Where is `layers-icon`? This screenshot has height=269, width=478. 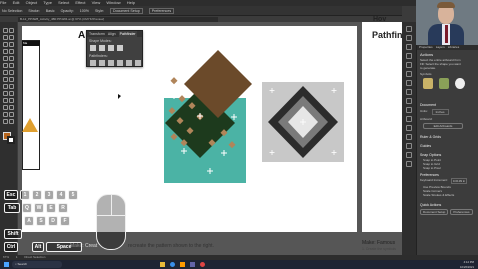 layers-icon is located at coordinates (409, 38).